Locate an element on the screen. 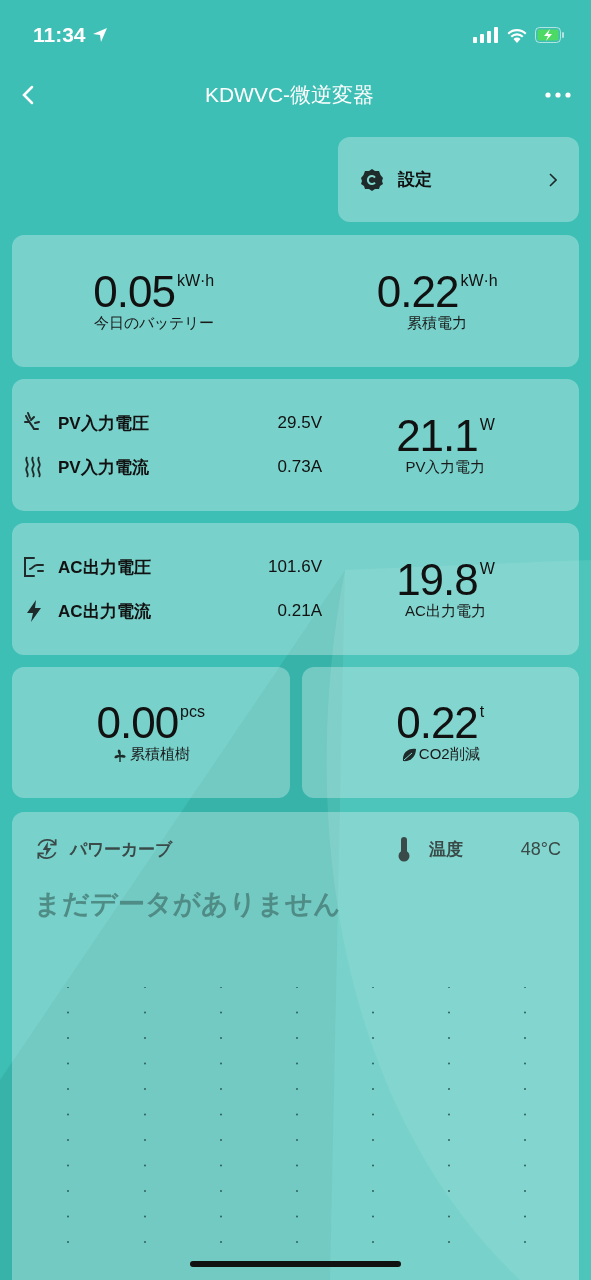 The image size is (591, 1280). metric-value: 0.21A is located at coordinates (299, 611).